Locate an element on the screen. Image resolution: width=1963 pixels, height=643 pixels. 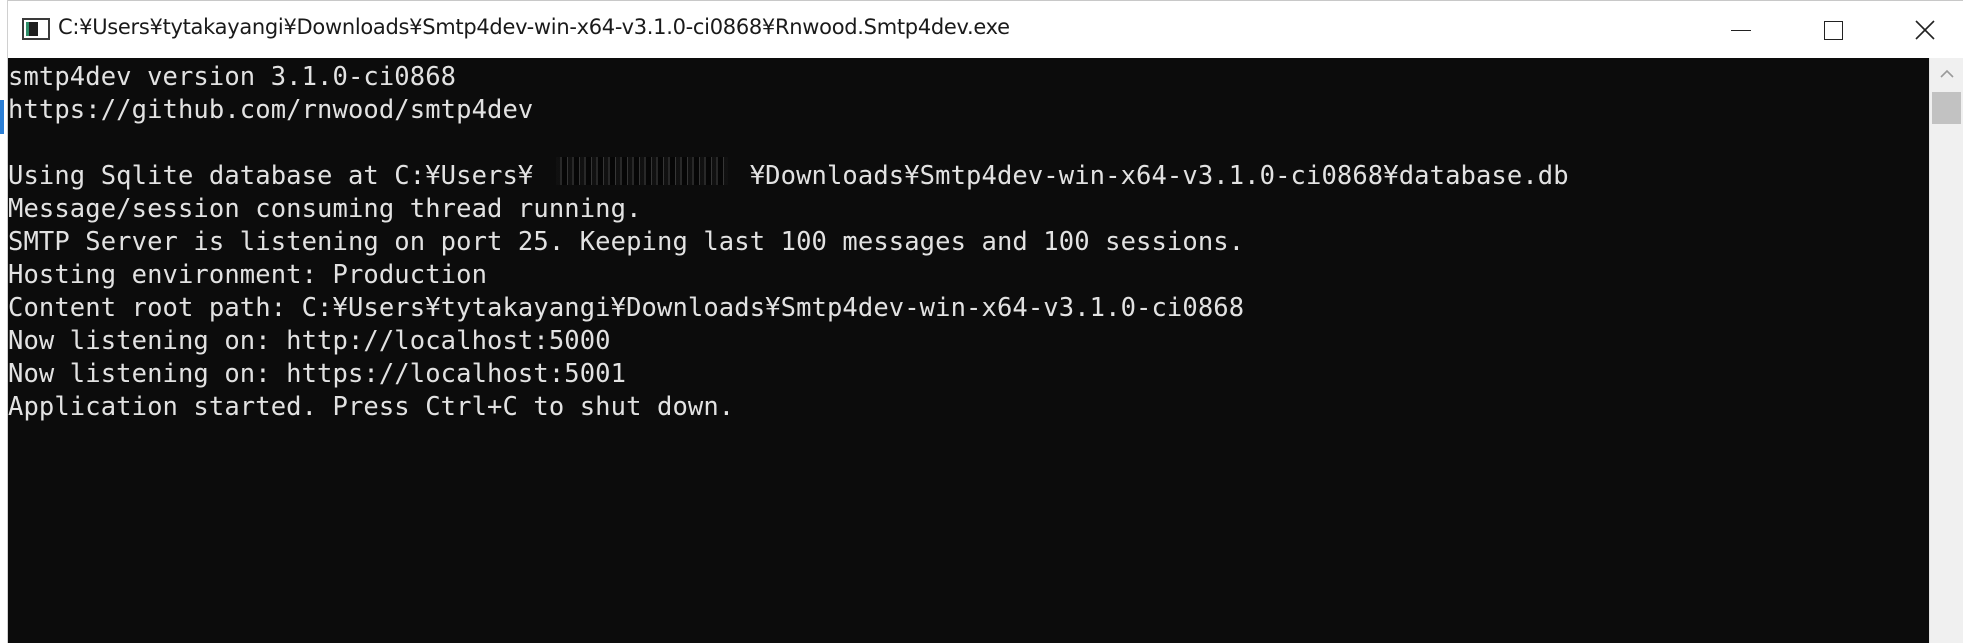
console-line-listen-https: Now listening on: https://localhost:5001 is located at coordinates (317, 374).